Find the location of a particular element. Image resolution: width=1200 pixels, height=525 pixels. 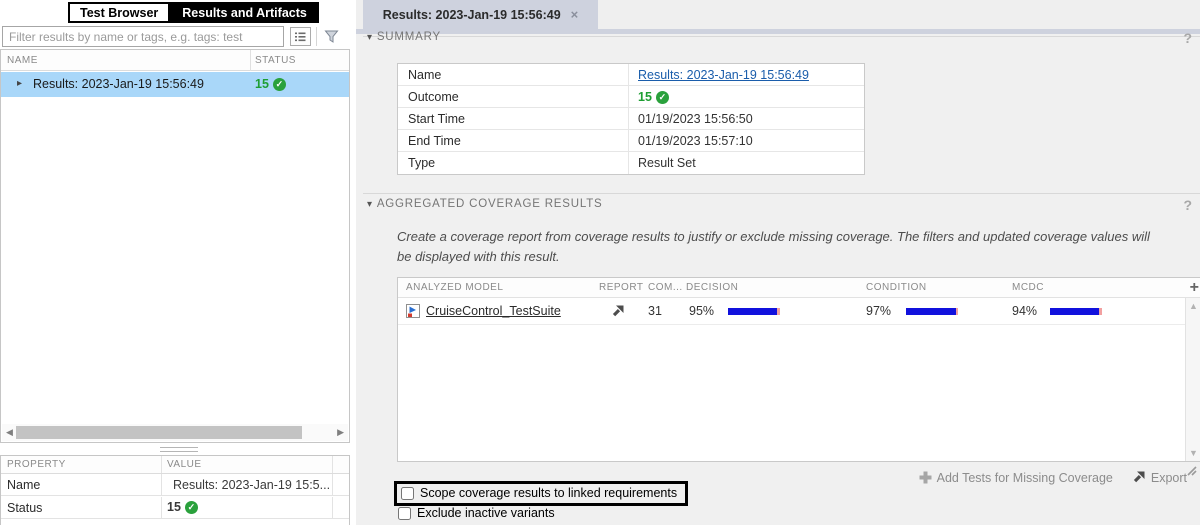

analyzed-model-link: CruiseControl_TestSuite is located at coordinates (493, 311).